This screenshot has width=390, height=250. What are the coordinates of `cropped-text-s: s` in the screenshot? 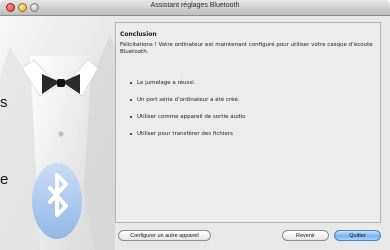 It's located at (4, 102).